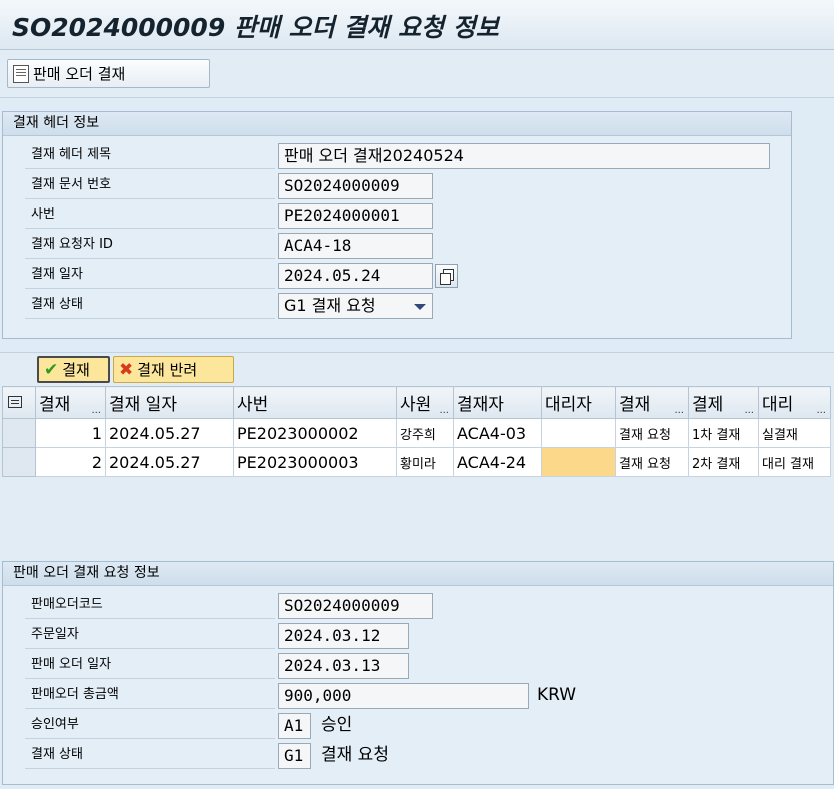  I want to click on cell-seq: 2, so click(70, 462).